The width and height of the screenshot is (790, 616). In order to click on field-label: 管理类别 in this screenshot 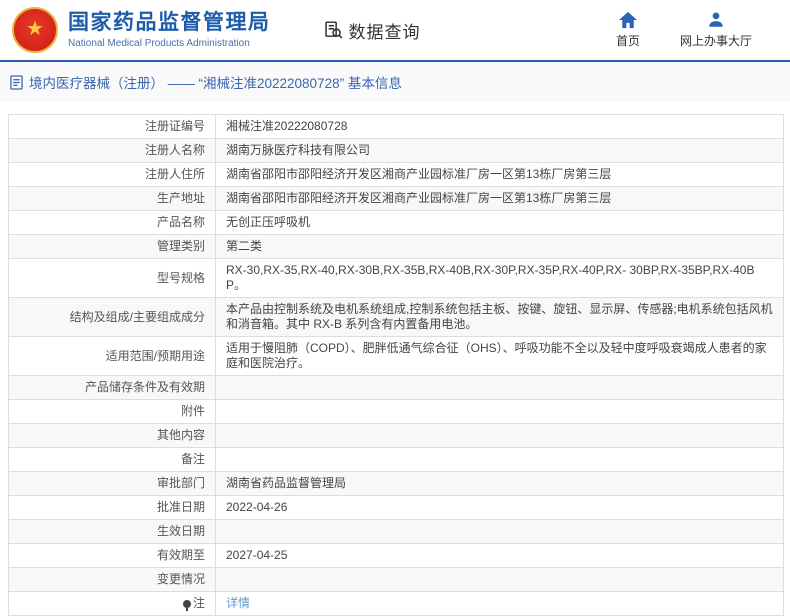, I will do `click(112, 246)`.